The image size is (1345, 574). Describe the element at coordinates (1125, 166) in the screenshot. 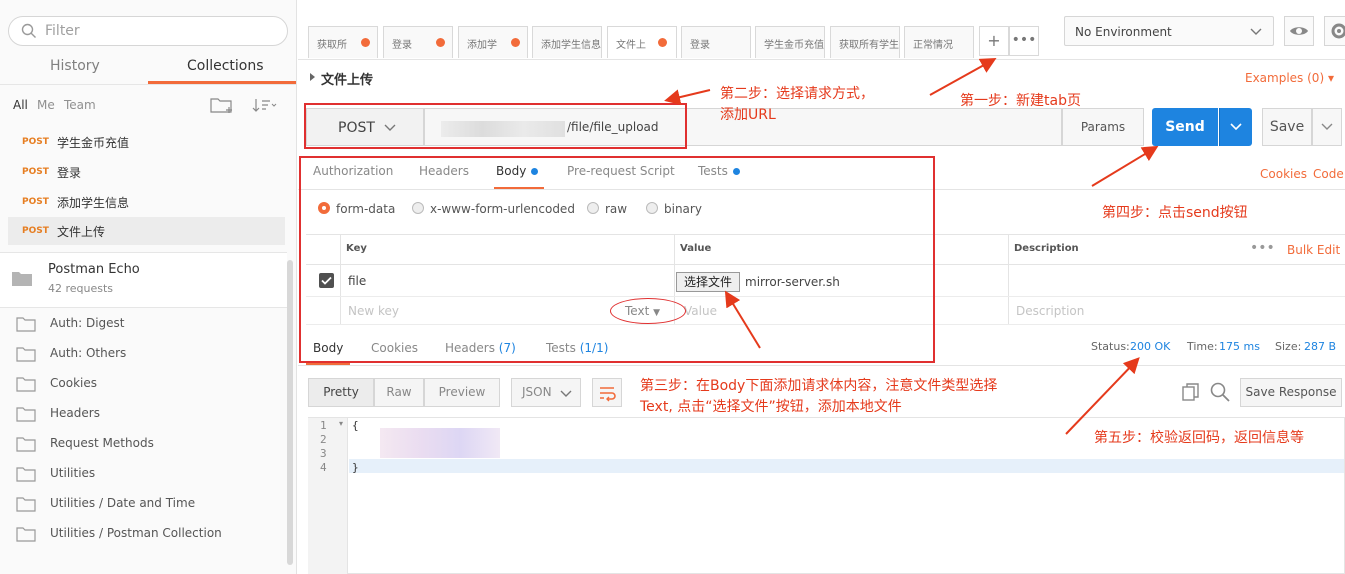

I see `arrow-step4` at that location.